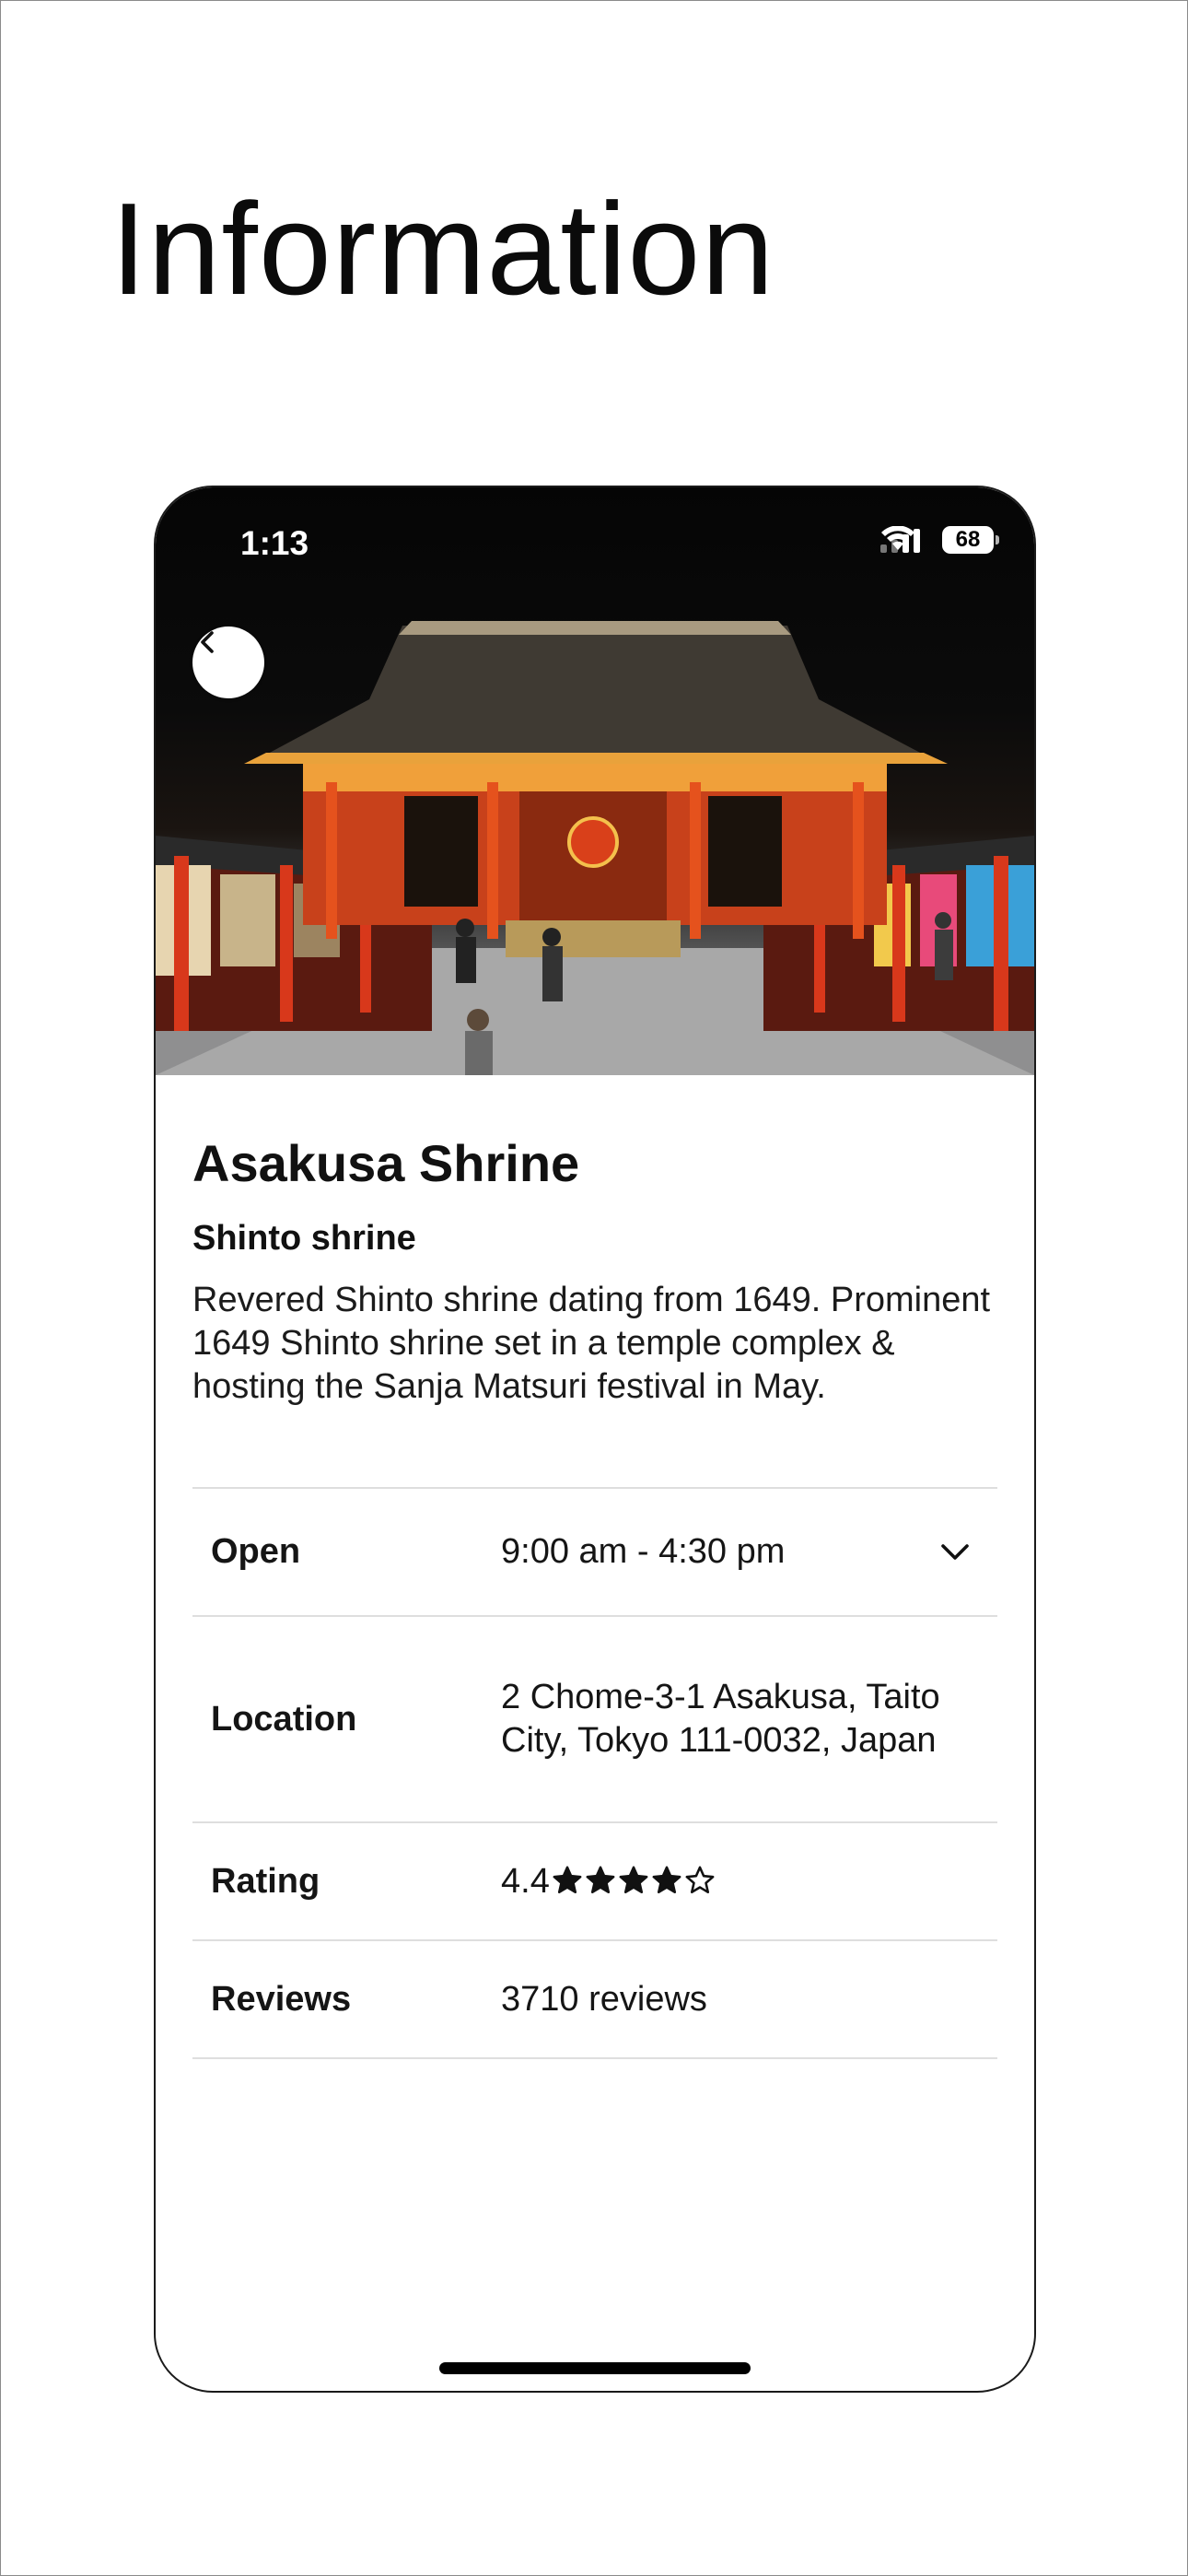  What do you see at coordinates (443, 249) in the screenshot?
I see `page-title: Information` at bounding box center [443, 249].